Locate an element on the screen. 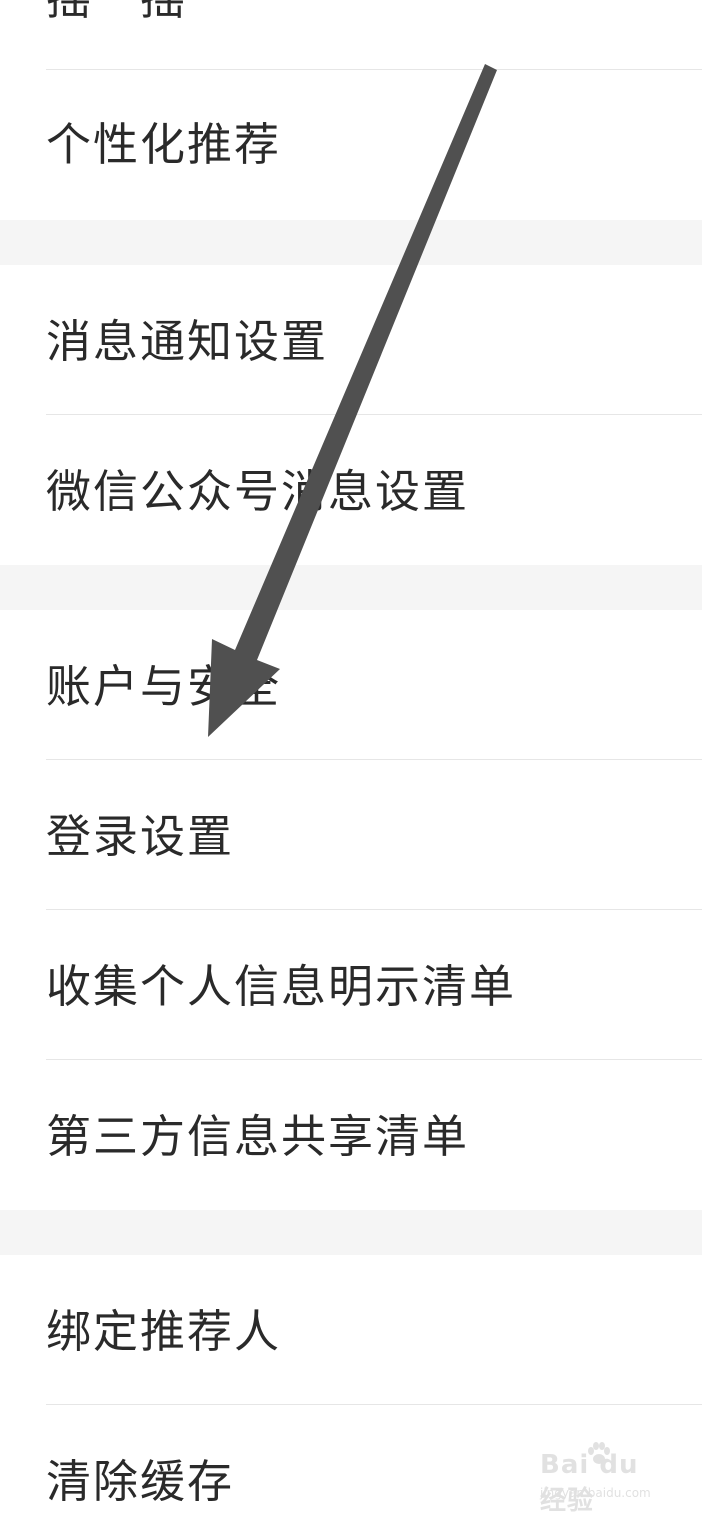 Image resolution: width=702 pixels, height=1519 pixels. settings-item-label: 清除缓存 is located at coordinates (140, 1481).